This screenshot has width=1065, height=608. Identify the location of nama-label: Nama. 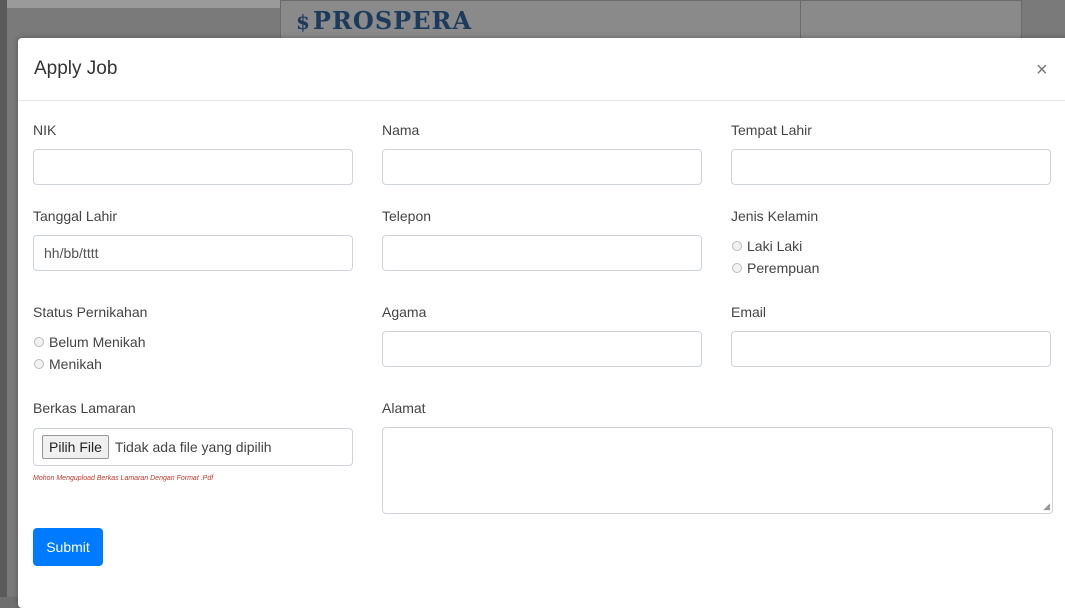
(401, 130).